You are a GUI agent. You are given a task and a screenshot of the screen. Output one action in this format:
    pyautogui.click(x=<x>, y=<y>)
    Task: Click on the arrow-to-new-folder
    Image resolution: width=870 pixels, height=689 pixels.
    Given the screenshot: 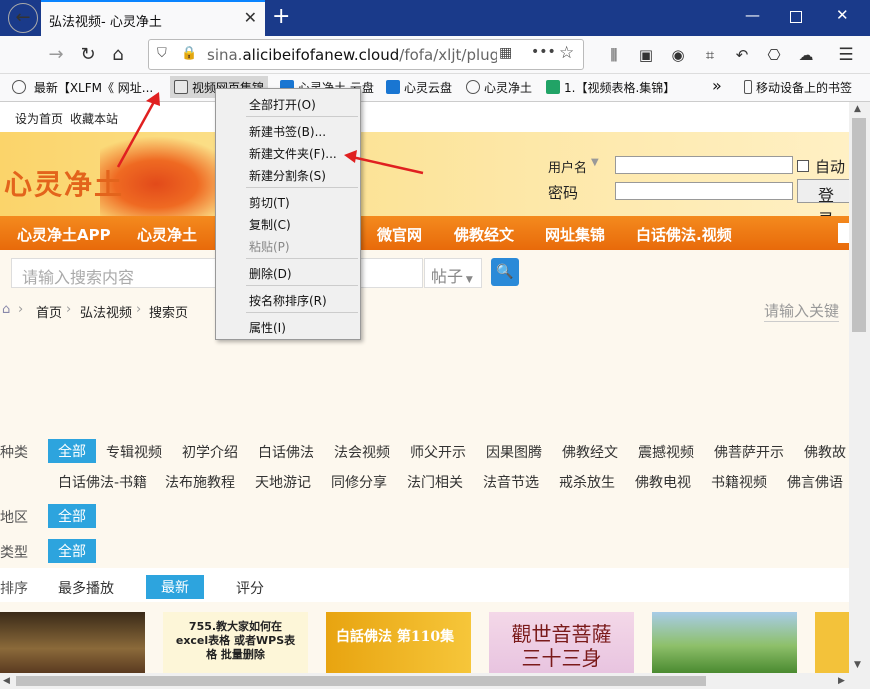 What is the action you would take?
    pyautogui.click(x=387, y=165)
    